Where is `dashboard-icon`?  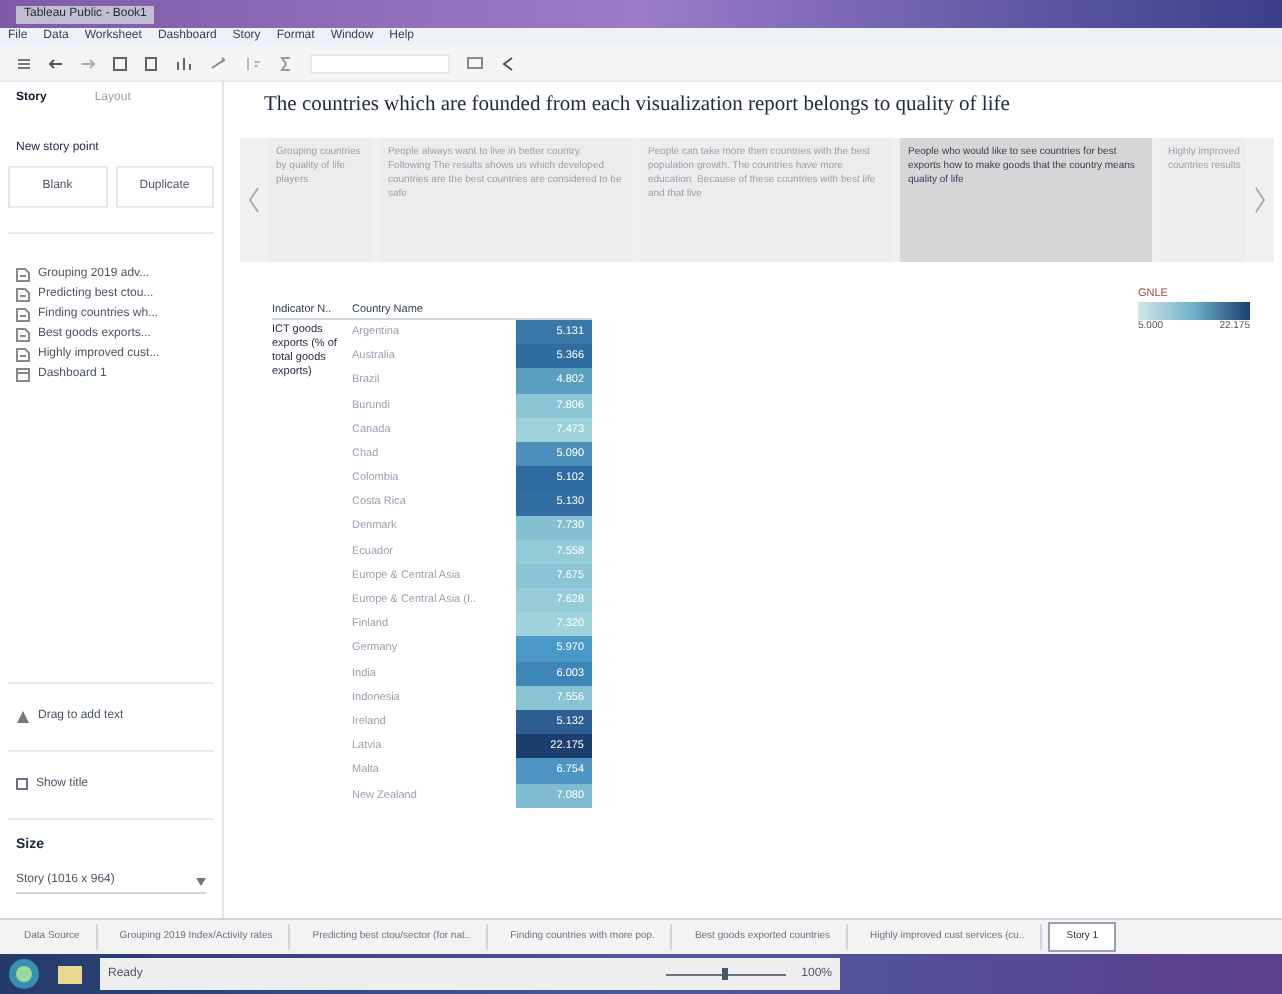
dashboard-icon is located at coordinates (23, 375).